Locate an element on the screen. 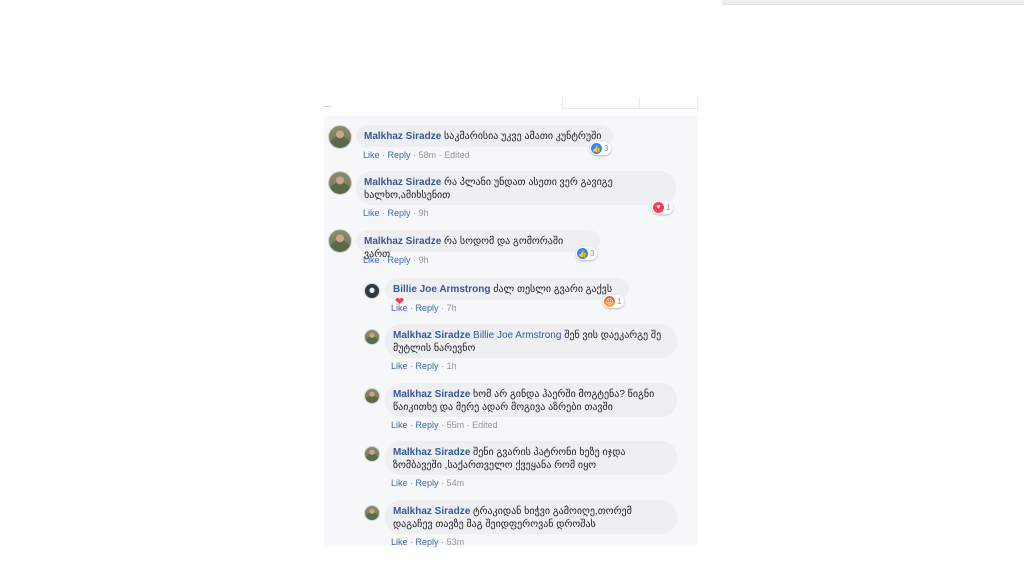 The width and height of the screenshot is (1024, 576). angry-face-icon: ☹ is located at coordinates (609, 301).